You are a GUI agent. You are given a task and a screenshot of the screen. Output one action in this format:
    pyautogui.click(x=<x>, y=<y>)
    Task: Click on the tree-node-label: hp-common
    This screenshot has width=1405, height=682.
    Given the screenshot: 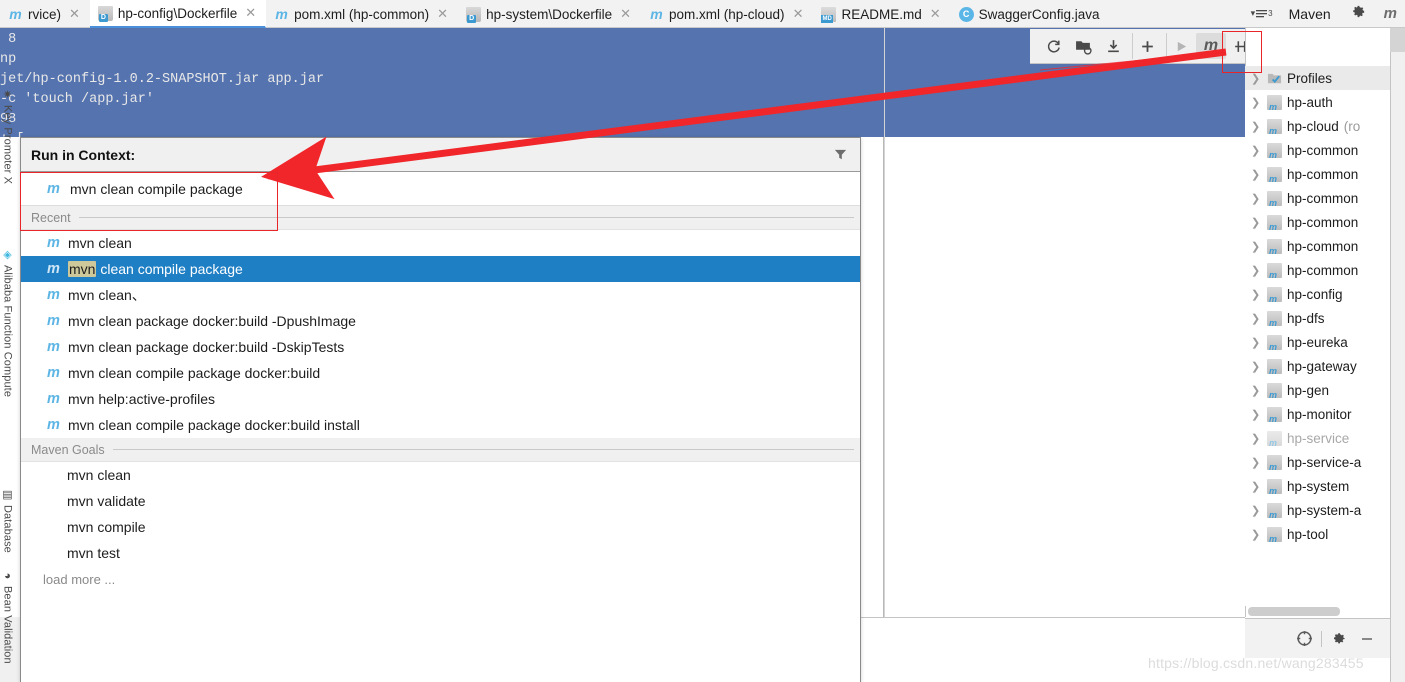 What is the action you would take?
    pyautogui.click(x=1323, y=246)
    